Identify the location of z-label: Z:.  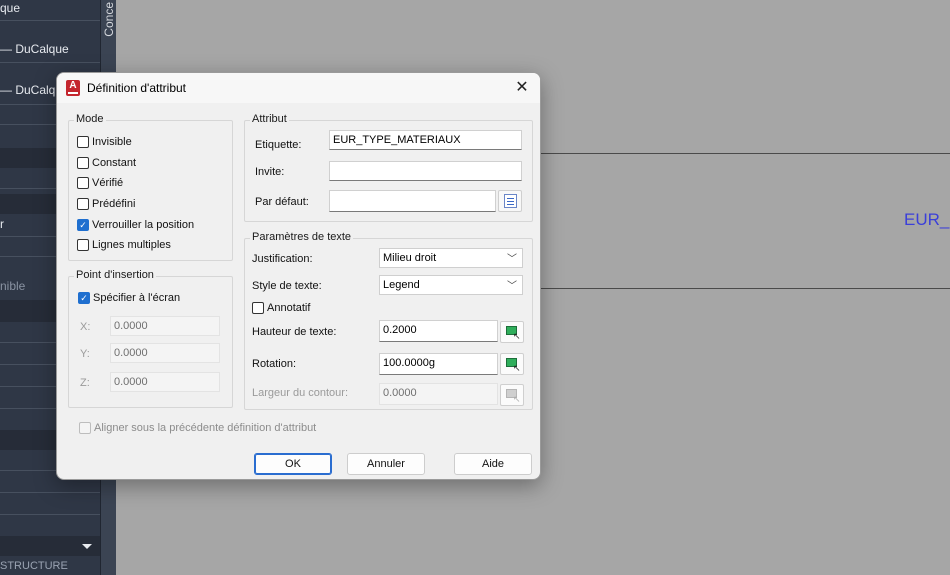
(85, 383).